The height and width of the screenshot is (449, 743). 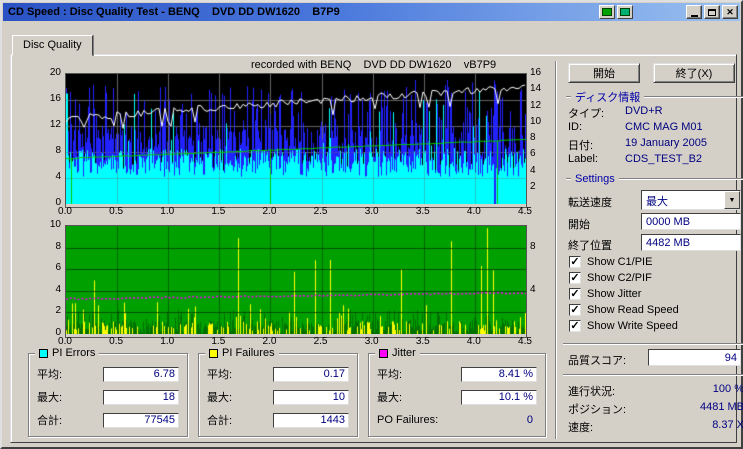 I want to click on checkbox-row-read-speed: ✓ Show Read Speed, so click(x=624, y=309).